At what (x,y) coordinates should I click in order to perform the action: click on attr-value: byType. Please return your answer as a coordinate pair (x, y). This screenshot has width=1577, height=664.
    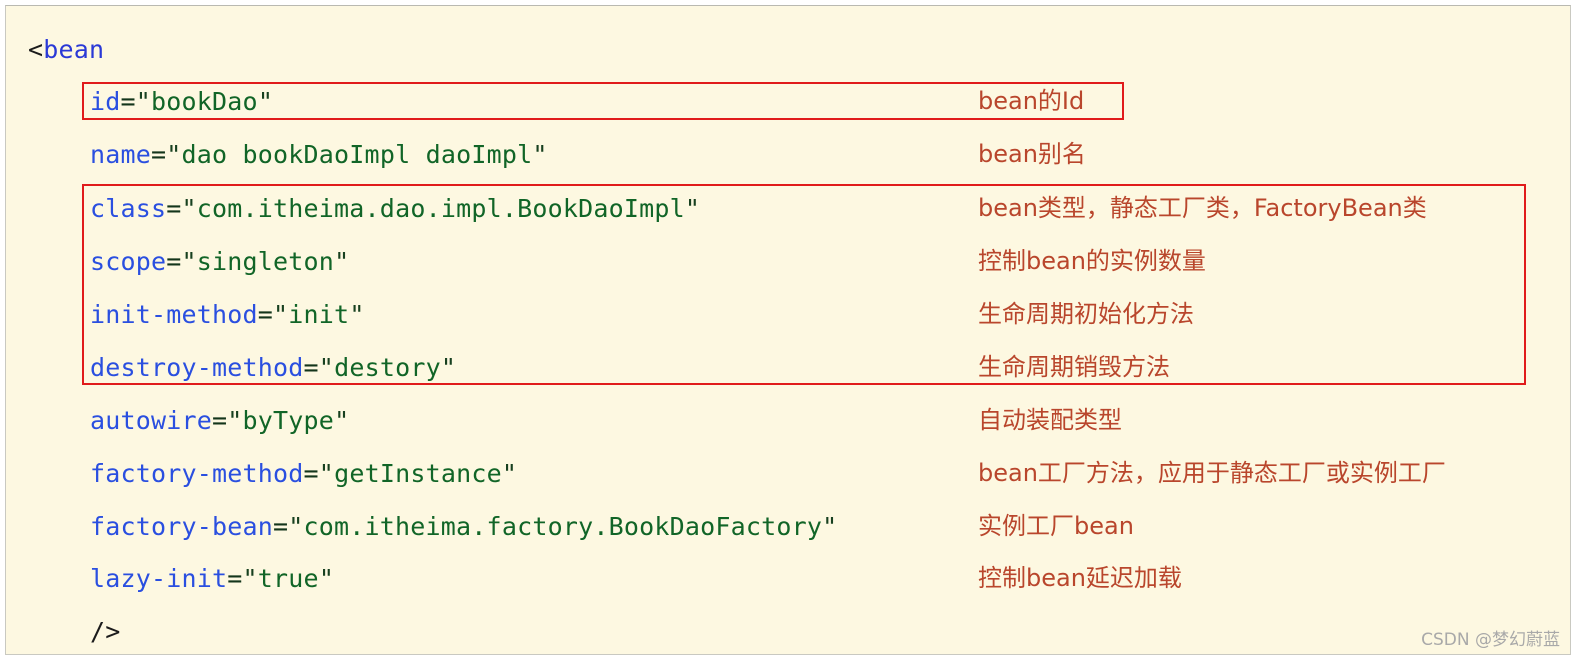
    Looking at the image, I should click on (288, 420).